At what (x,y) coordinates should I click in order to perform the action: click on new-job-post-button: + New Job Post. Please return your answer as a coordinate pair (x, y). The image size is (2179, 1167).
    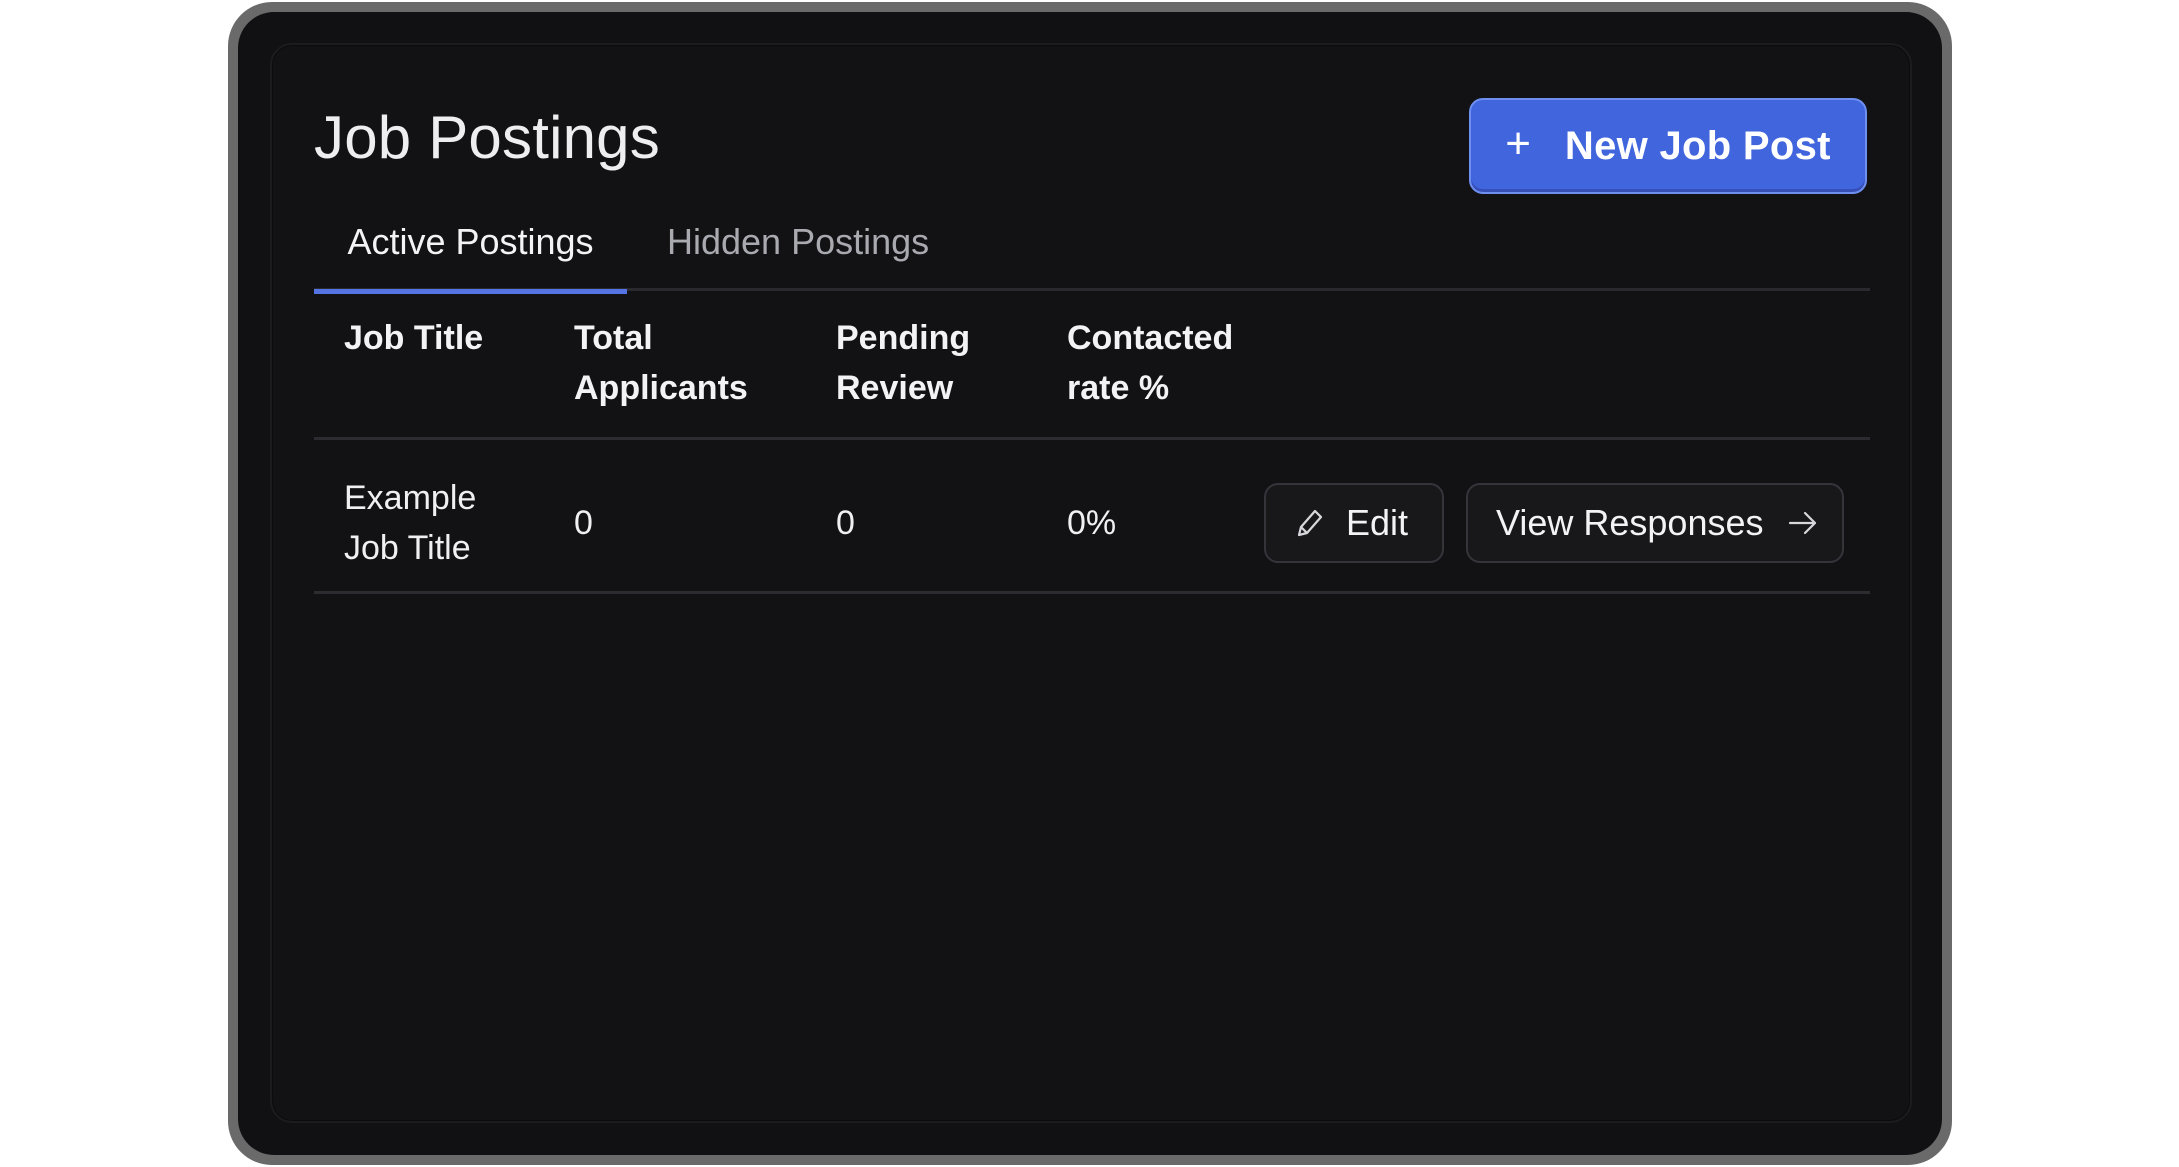
    Looking at the image, I should click on (1668, 146).